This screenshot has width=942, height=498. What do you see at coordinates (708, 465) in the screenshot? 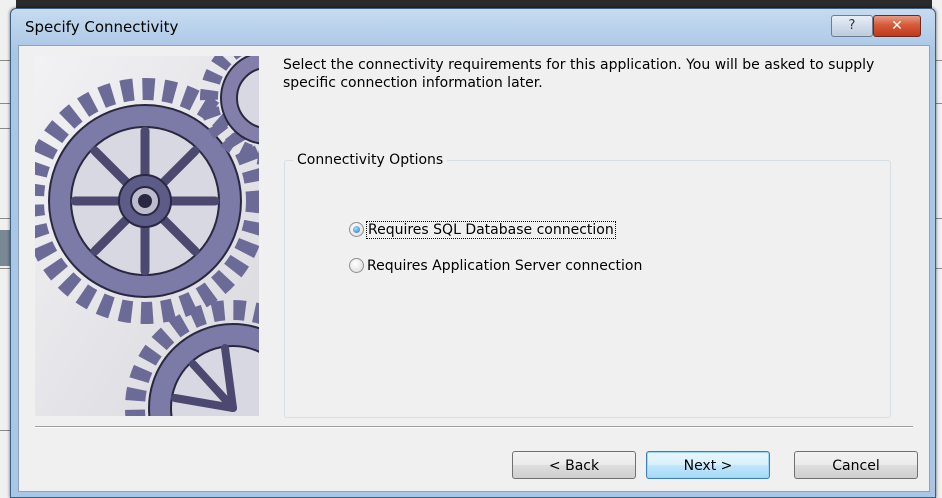
I see `next-button: Next >` at bounding box center [708, 465].